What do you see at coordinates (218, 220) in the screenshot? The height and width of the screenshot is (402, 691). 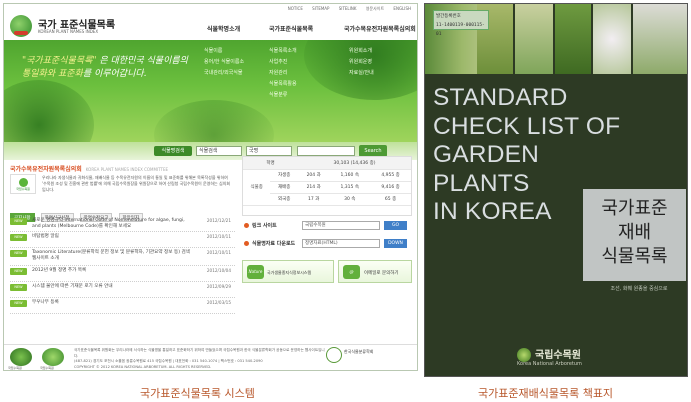 I see `notice-date: 2012/12/21` at bounding box center [218, 220].